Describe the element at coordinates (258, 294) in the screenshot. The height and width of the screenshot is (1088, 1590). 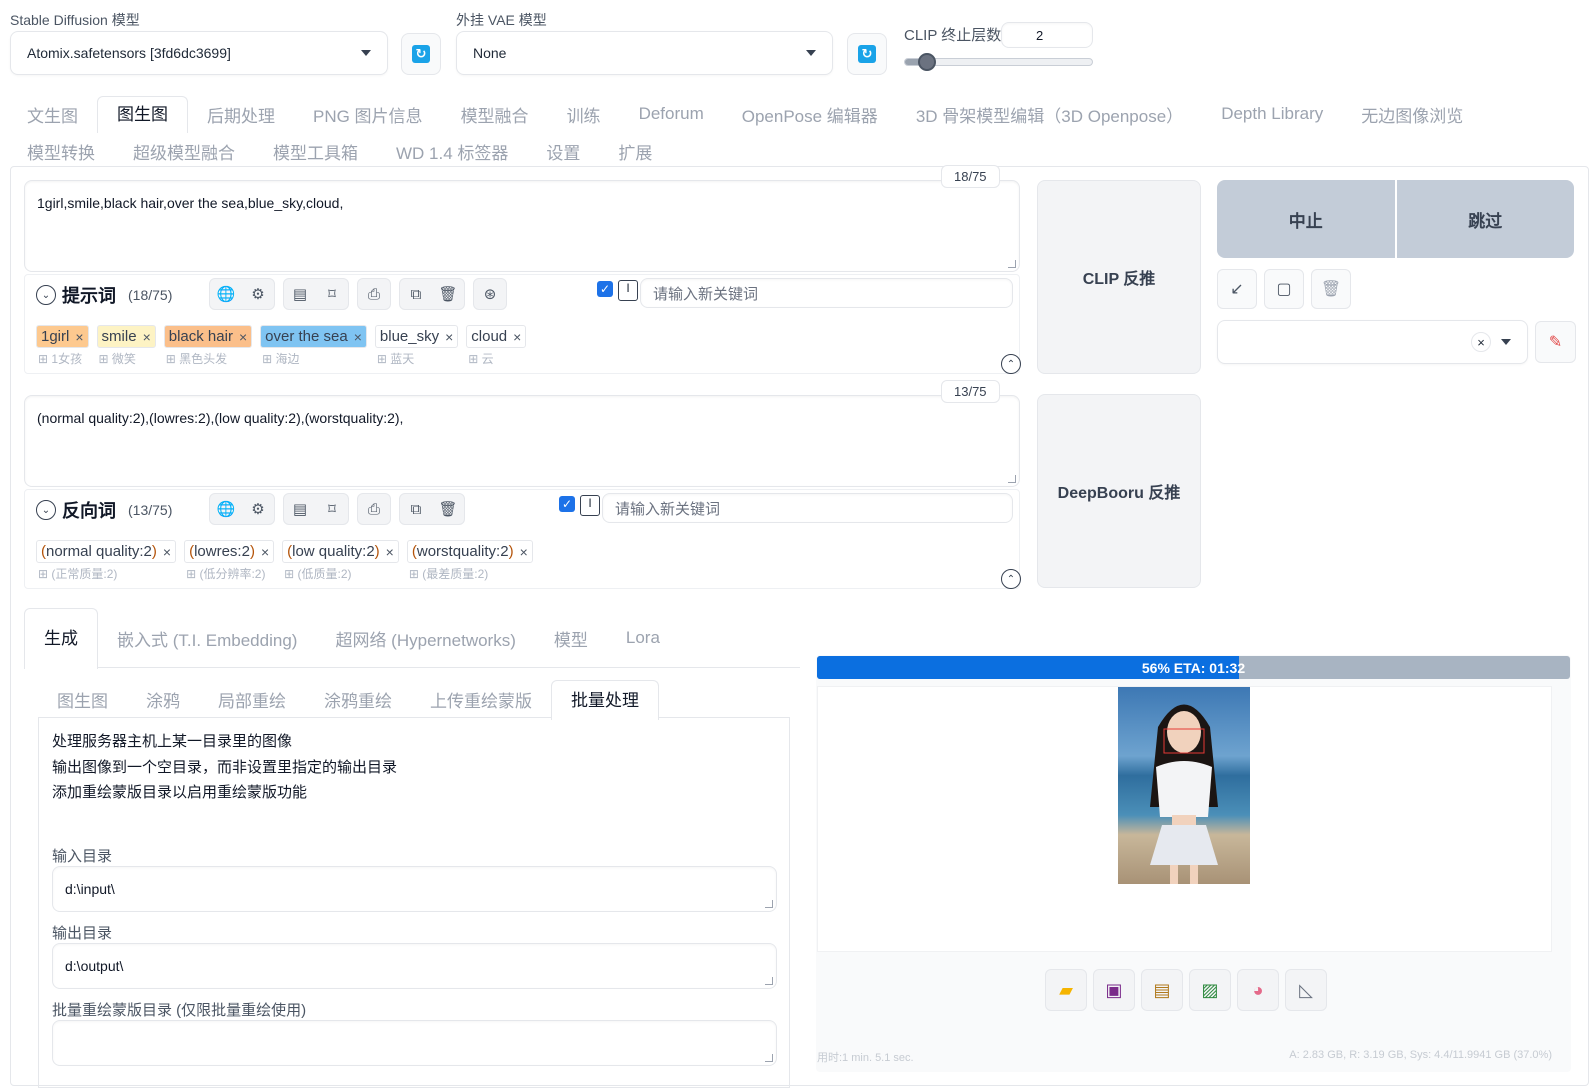
I see `gear-icon: ⚙` at that location.